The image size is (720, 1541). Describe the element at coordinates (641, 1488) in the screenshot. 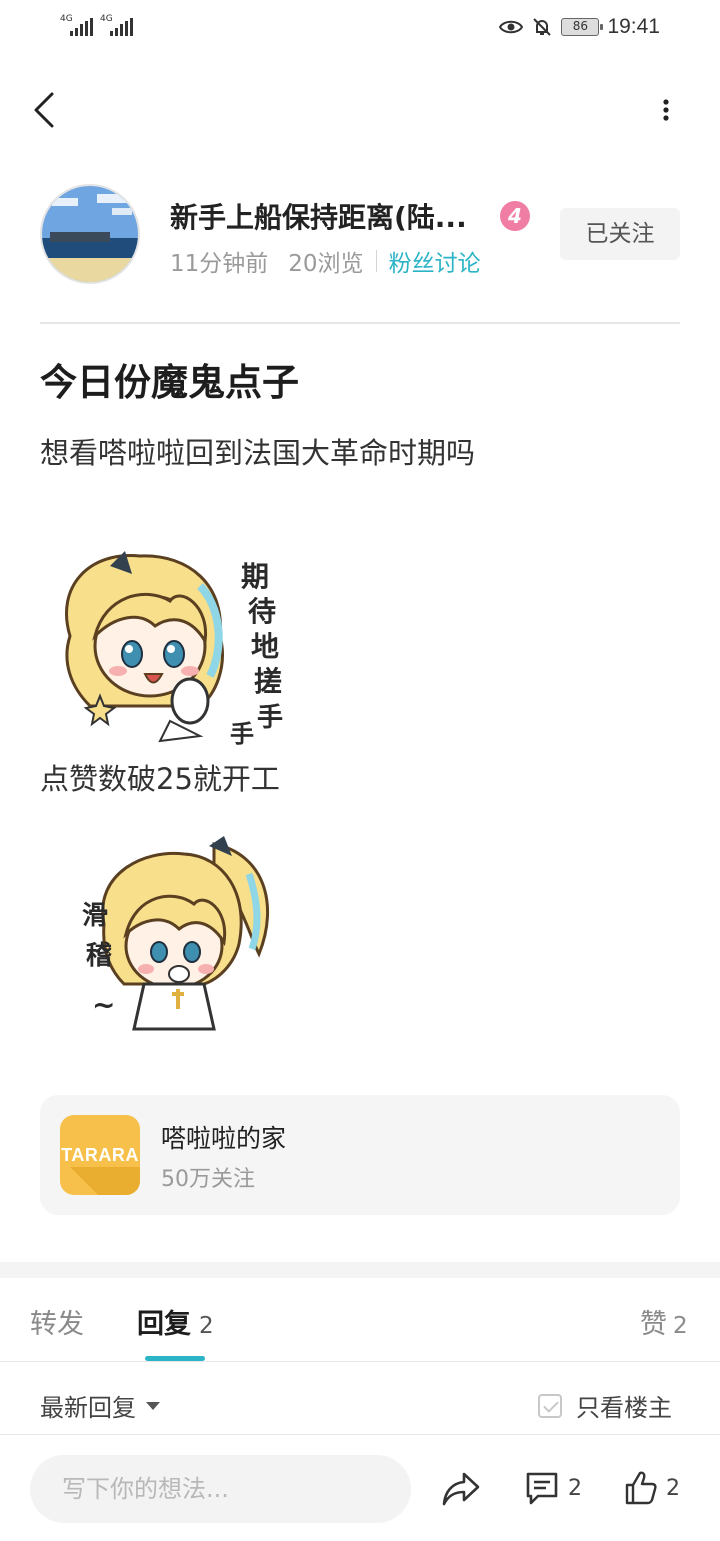

I see `thumbs-up-icon` at that location.